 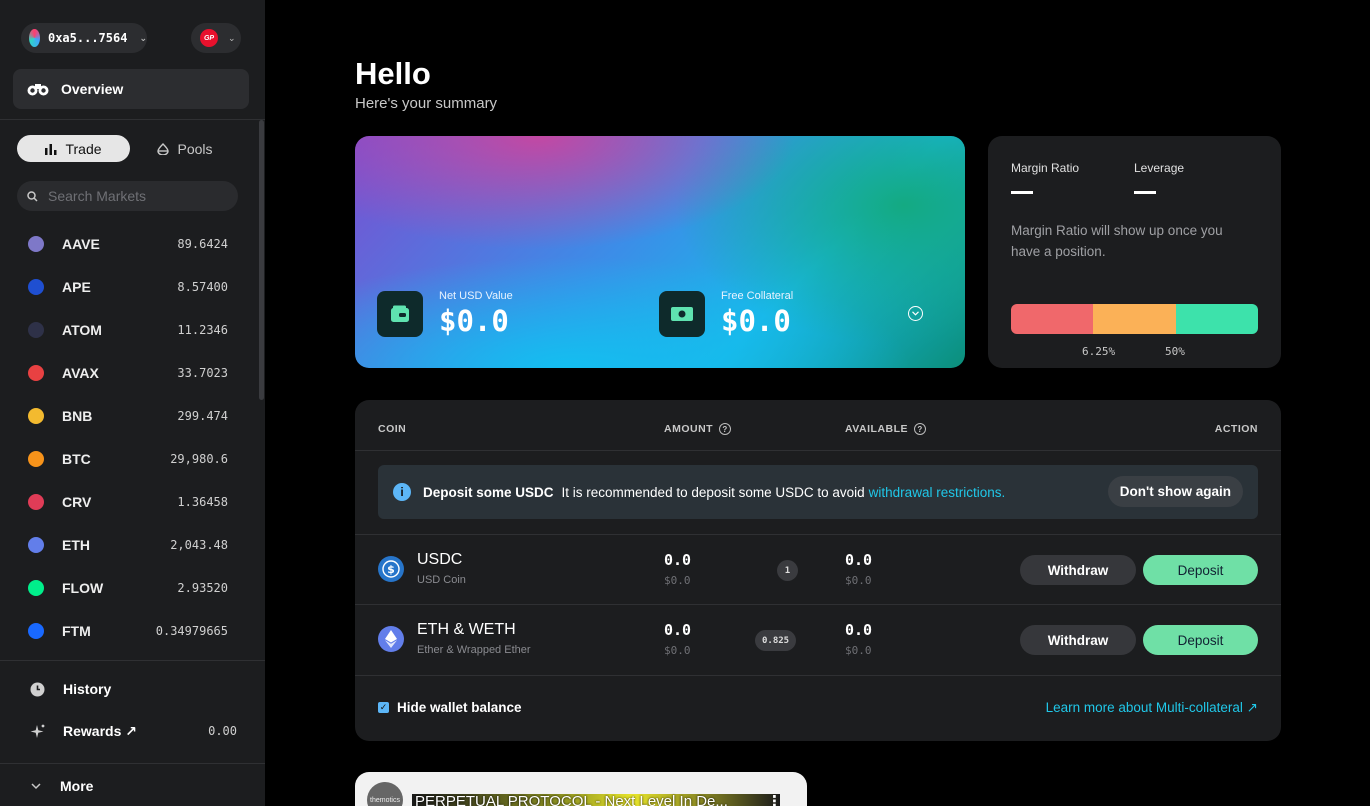 I want to click on column-header-coin: COIN, so click(x=392, y=429).